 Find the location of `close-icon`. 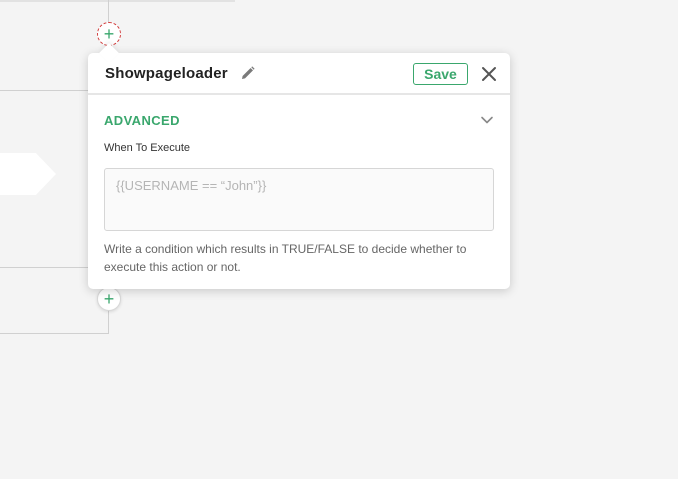

close-icon is located at coordinates (489, 74).